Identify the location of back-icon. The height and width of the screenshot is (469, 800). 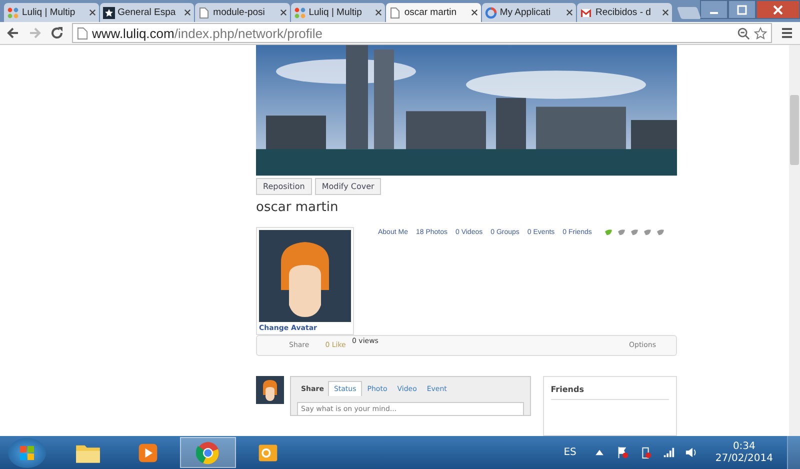
(13, 33).